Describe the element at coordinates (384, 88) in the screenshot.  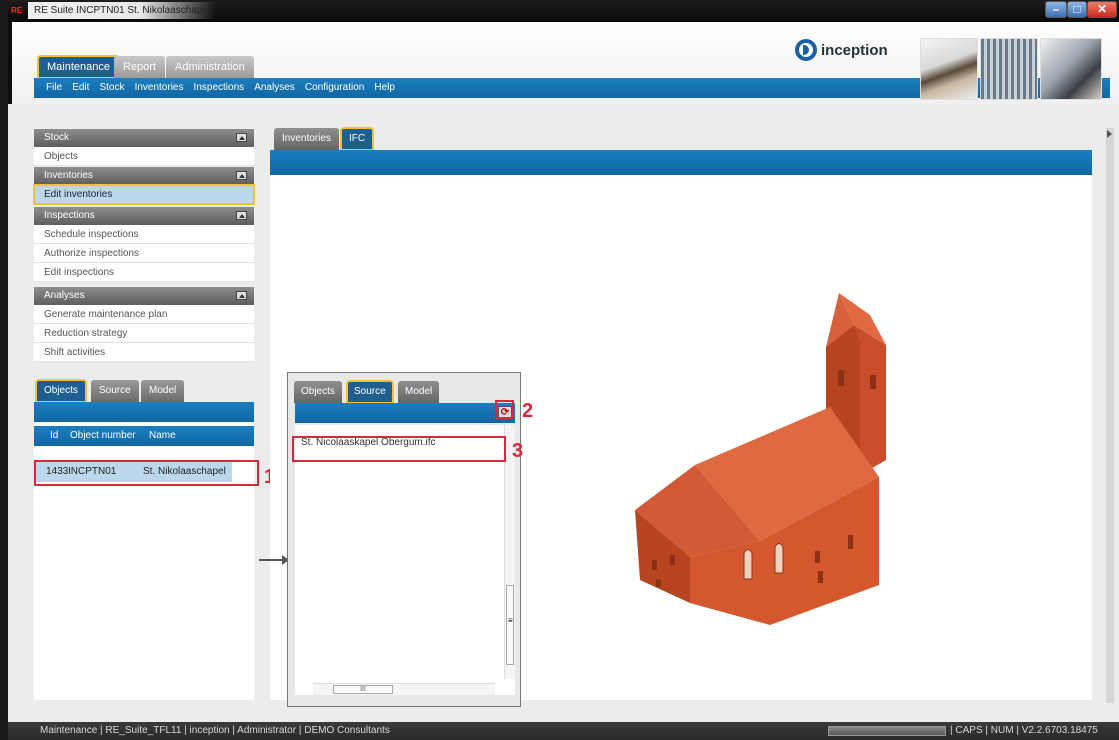
I see `menu-help: Help` at that location.